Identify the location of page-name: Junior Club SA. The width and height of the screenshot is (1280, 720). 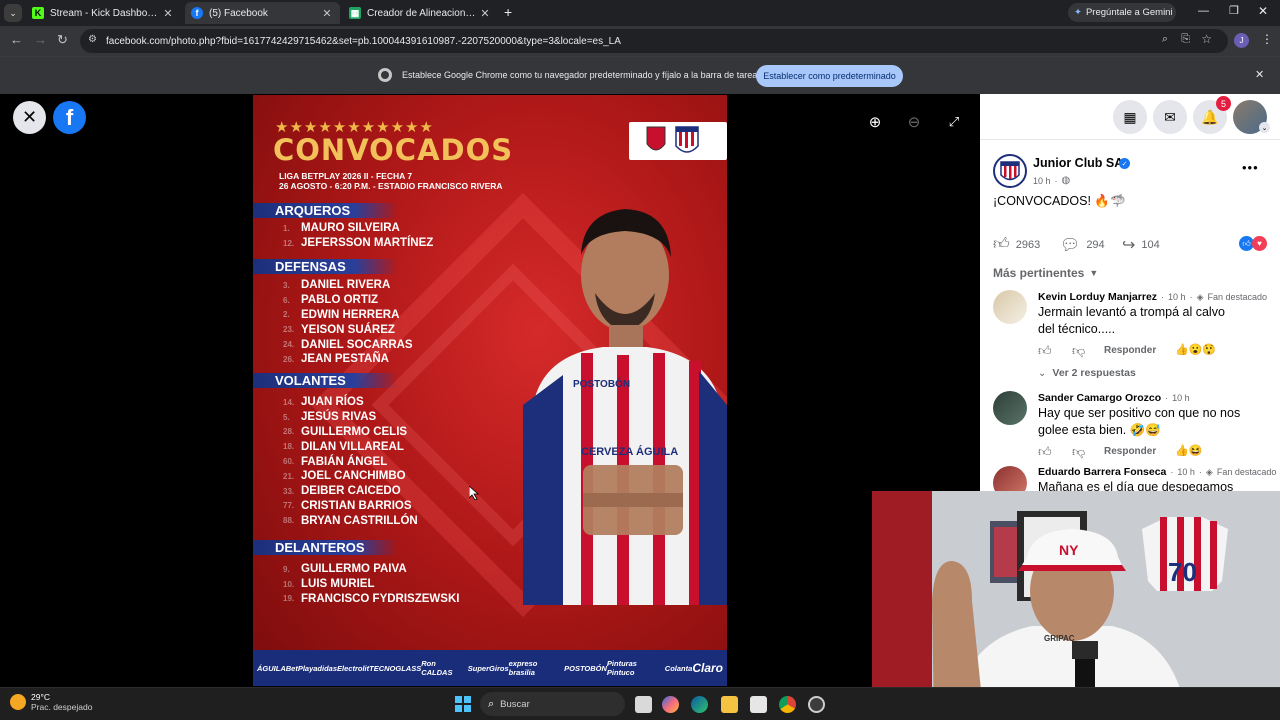
(1078, 163).